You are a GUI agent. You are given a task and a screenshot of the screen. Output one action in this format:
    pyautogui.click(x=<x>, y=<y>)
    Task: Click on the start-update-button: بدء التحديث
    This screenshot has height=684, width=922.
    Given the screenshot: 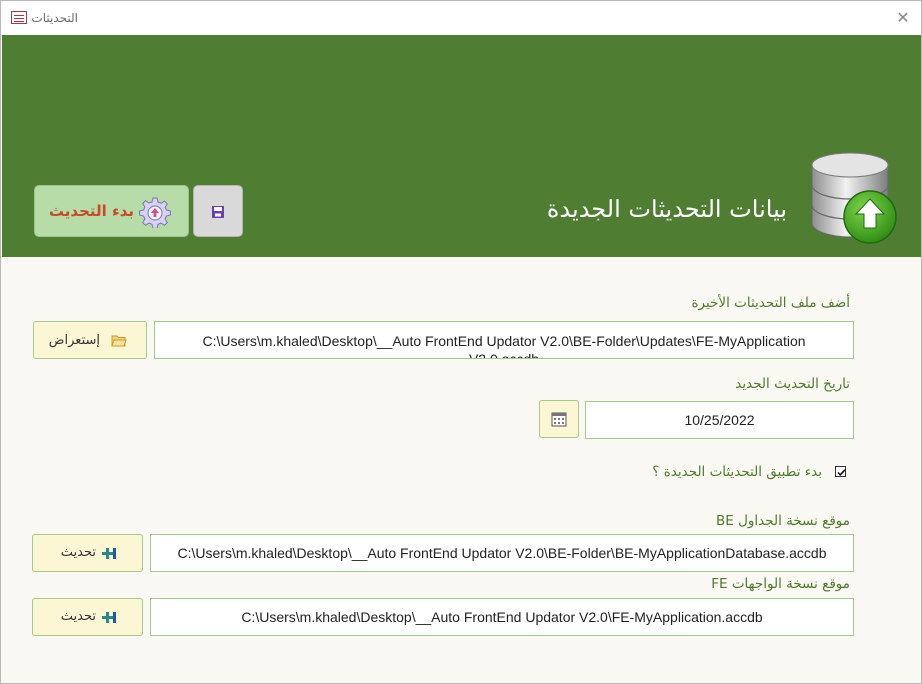 What is the action you would take?
    pyautogui.click(x=111, y=211)
    